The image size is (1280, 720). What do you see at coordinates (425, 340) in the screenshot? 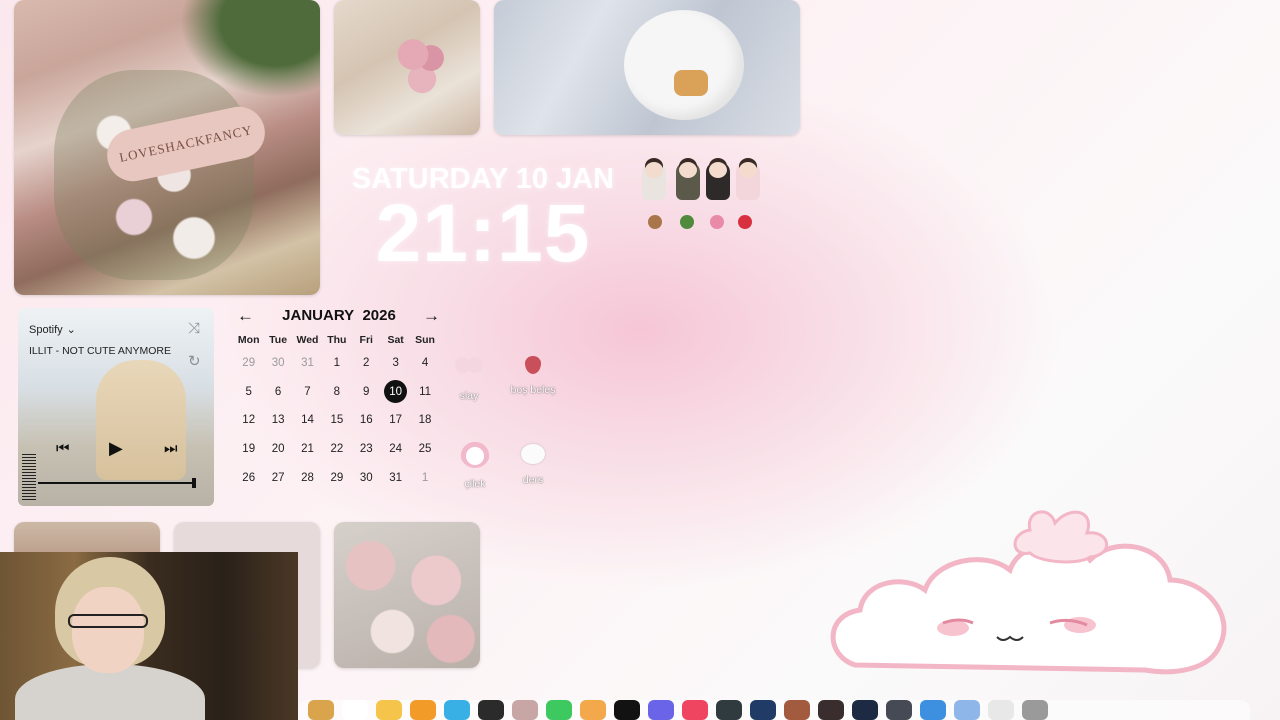
I see `weekday-label: Sun` at bounding box center [425, 340].